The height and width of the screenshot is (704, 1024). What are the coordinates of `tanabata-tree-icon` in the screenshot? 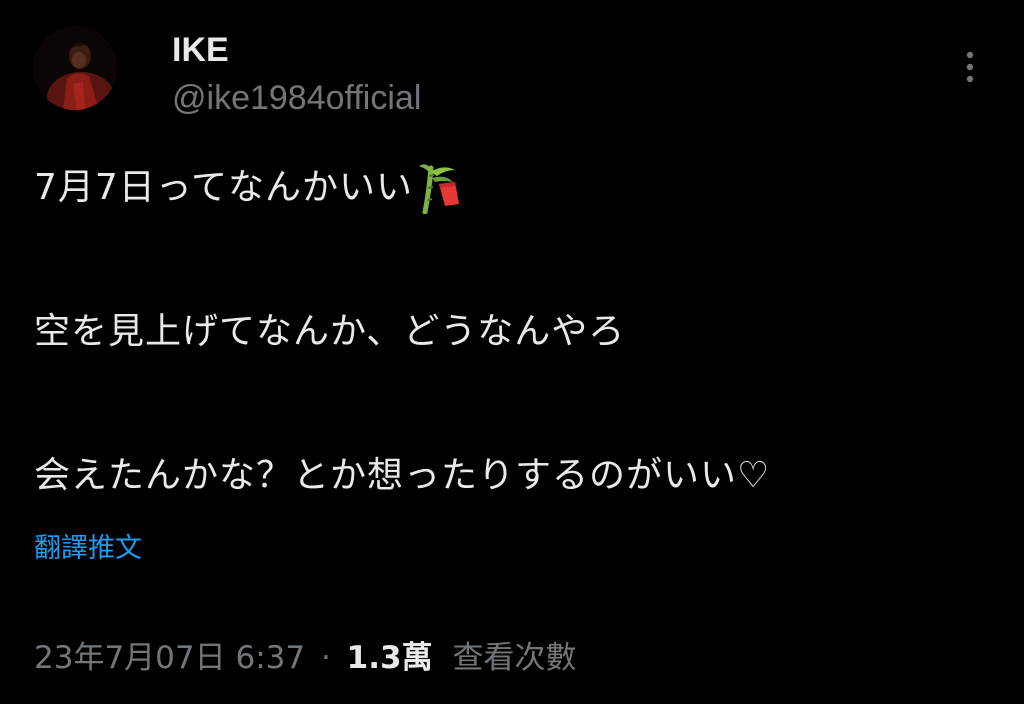 It's located at (441, 188).